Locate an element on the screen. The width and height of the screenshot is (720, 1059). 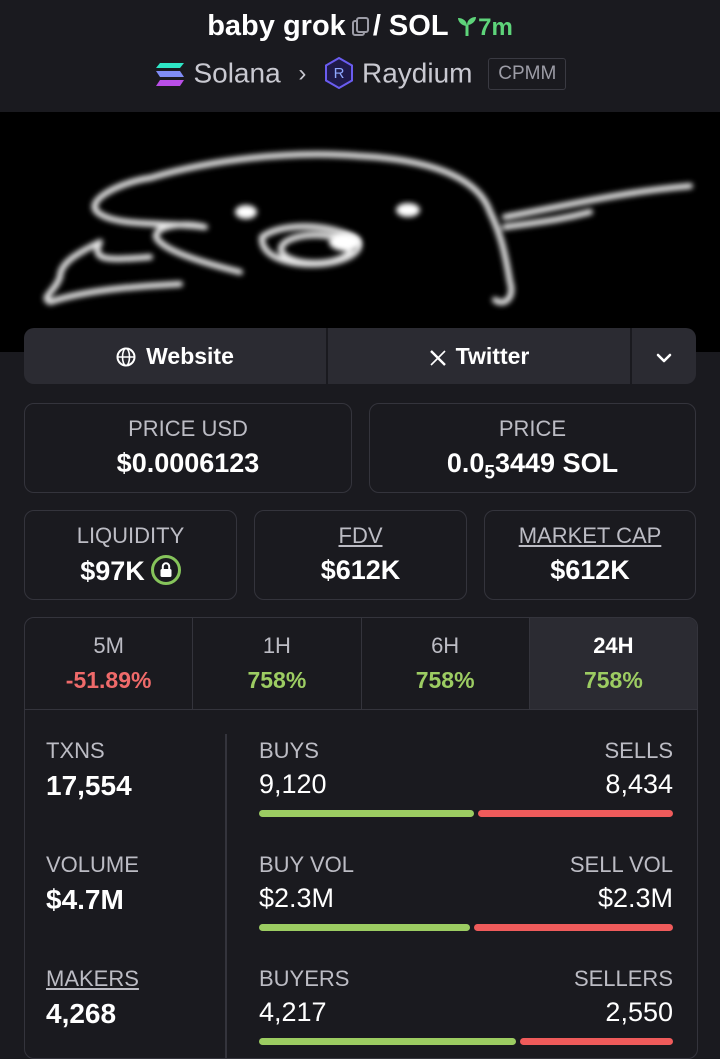
volume-stat: VOLUME $4.7M is located at coordinates (92, 884).